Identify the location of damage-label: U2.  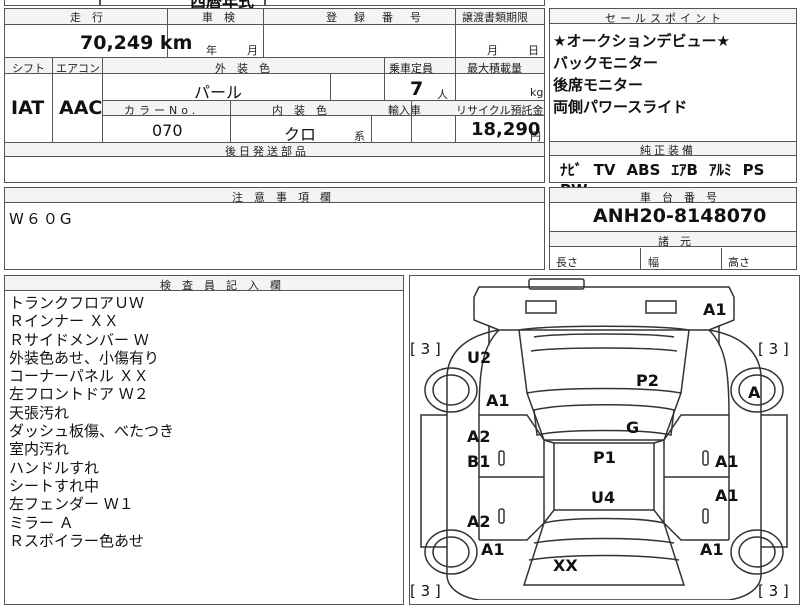
(479, 357).